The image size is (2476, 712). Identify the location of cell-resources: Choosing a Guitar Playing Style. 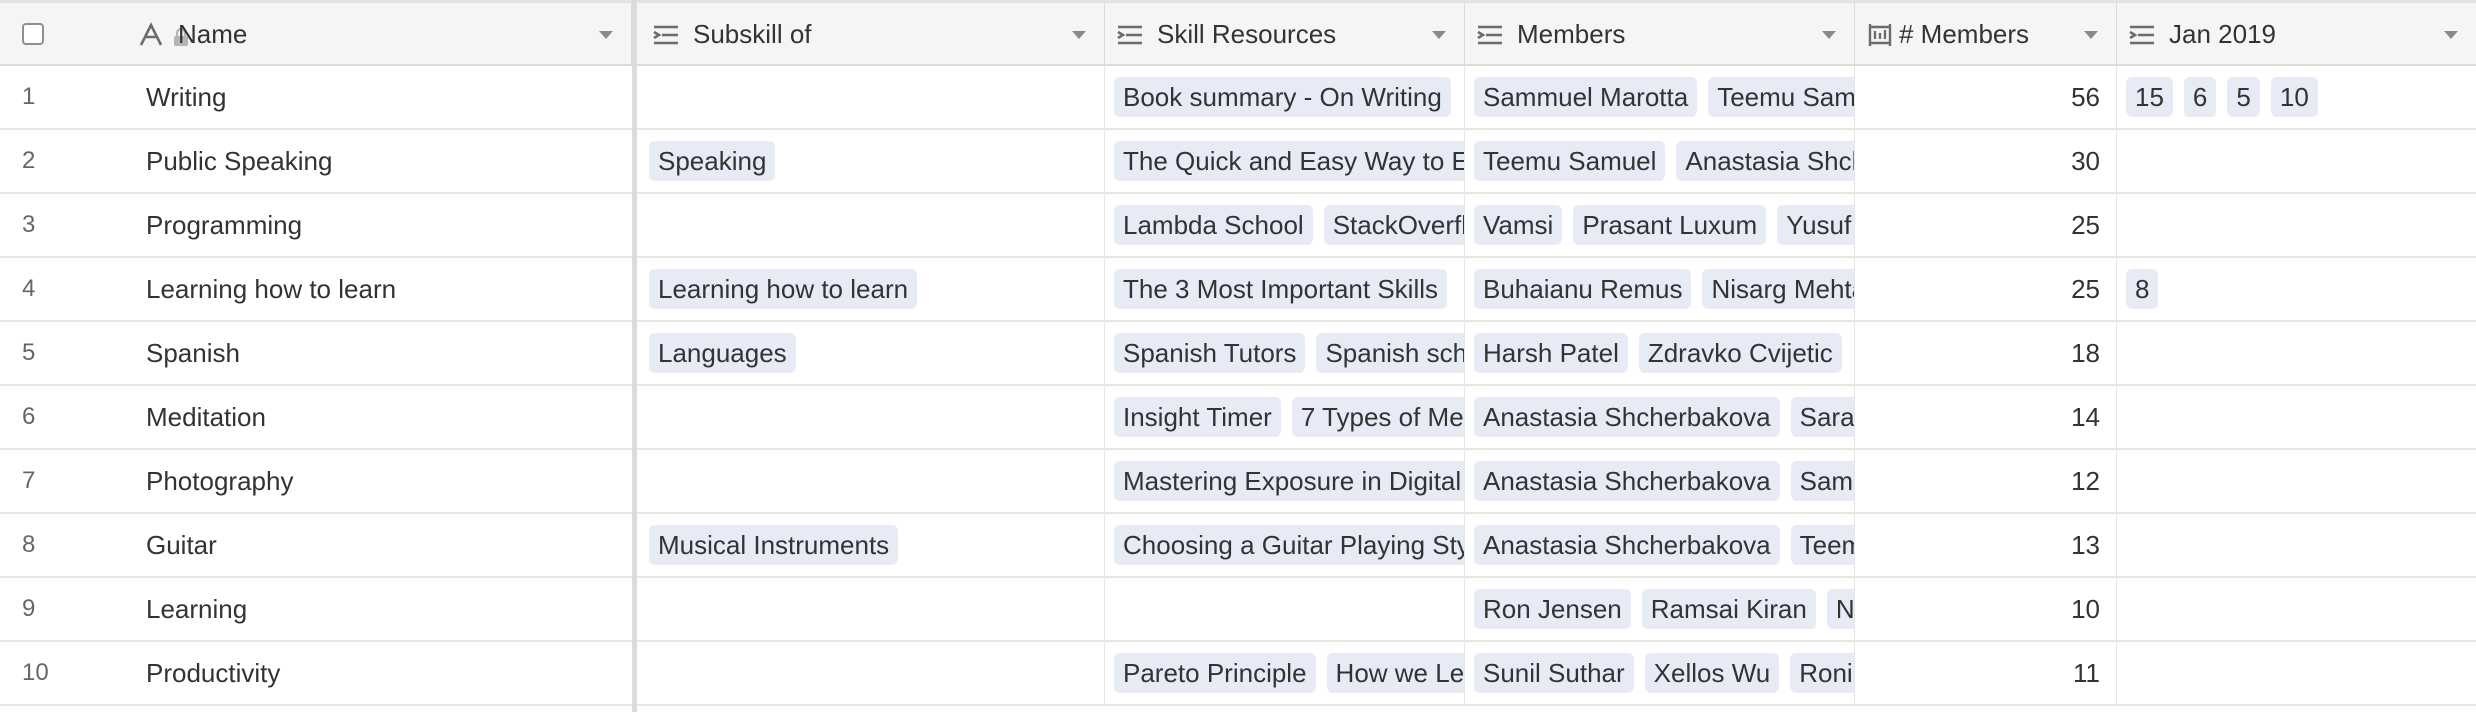
(1285, 545).